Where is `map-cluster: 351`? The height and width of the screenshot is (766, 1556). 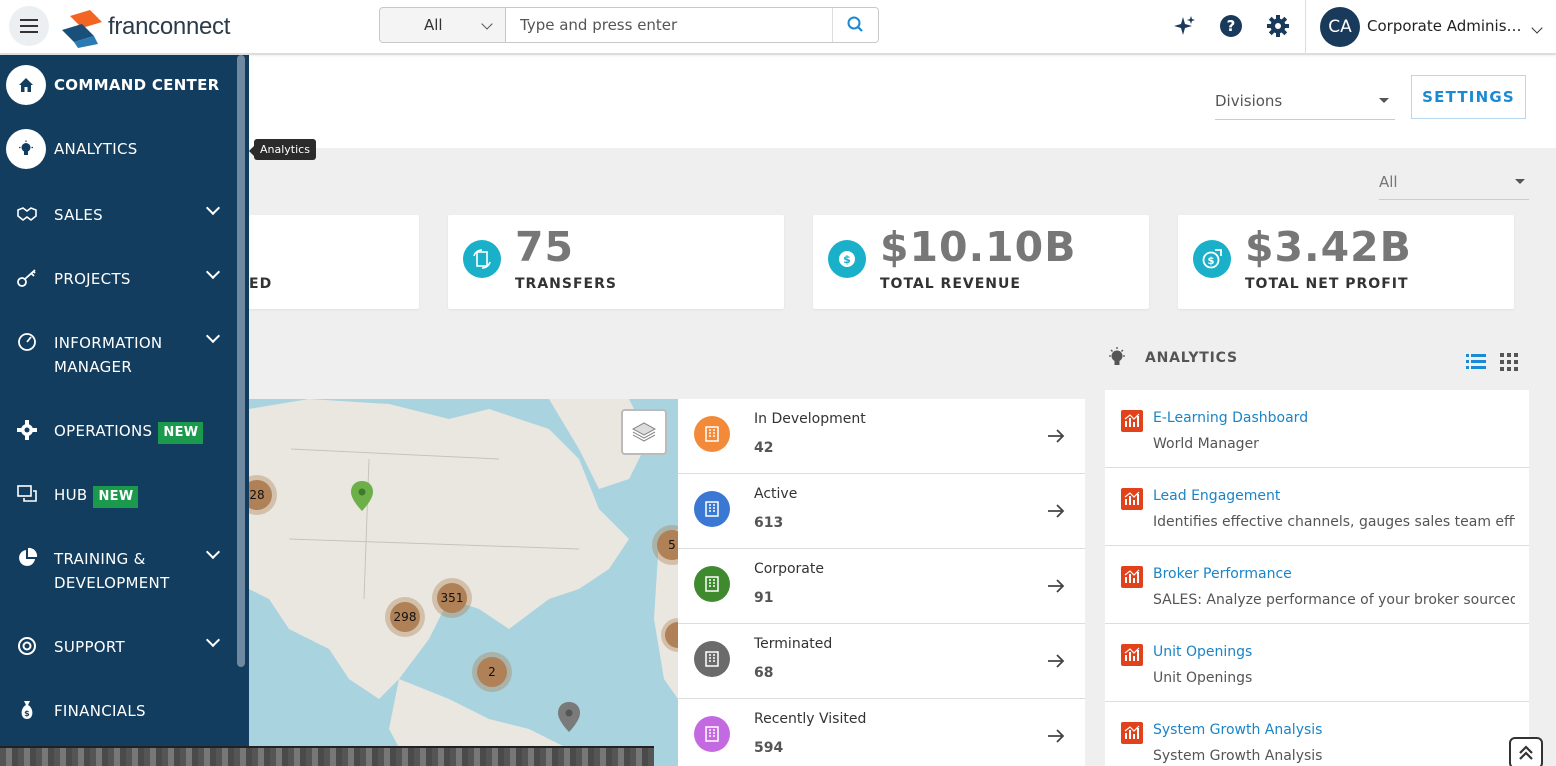
map-cluster: 351 is located at coordinates (452, 598).